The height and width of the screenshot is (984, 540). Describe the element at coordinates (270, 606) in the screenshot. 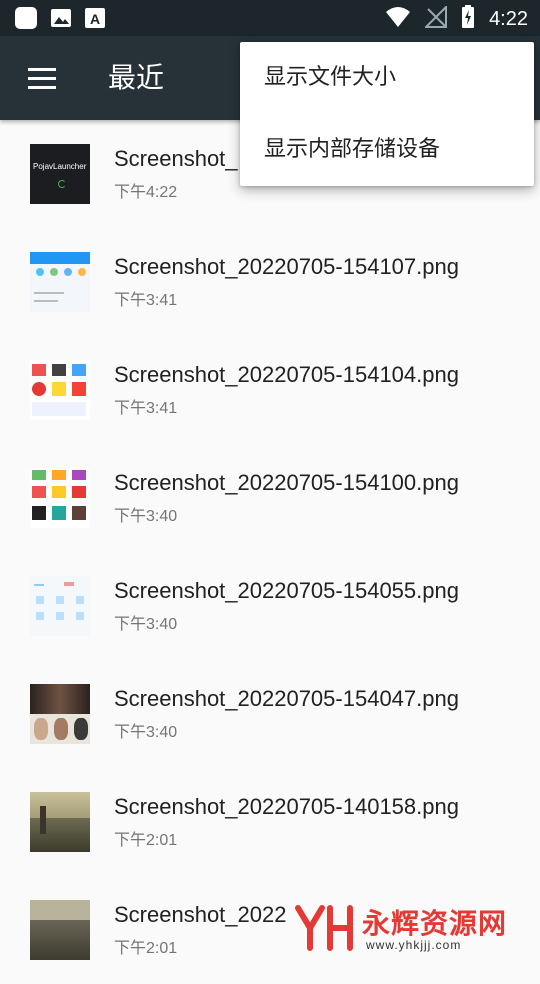

I see `file-item: Screenshot_20220705-154055.png 下午3:40` at that location.